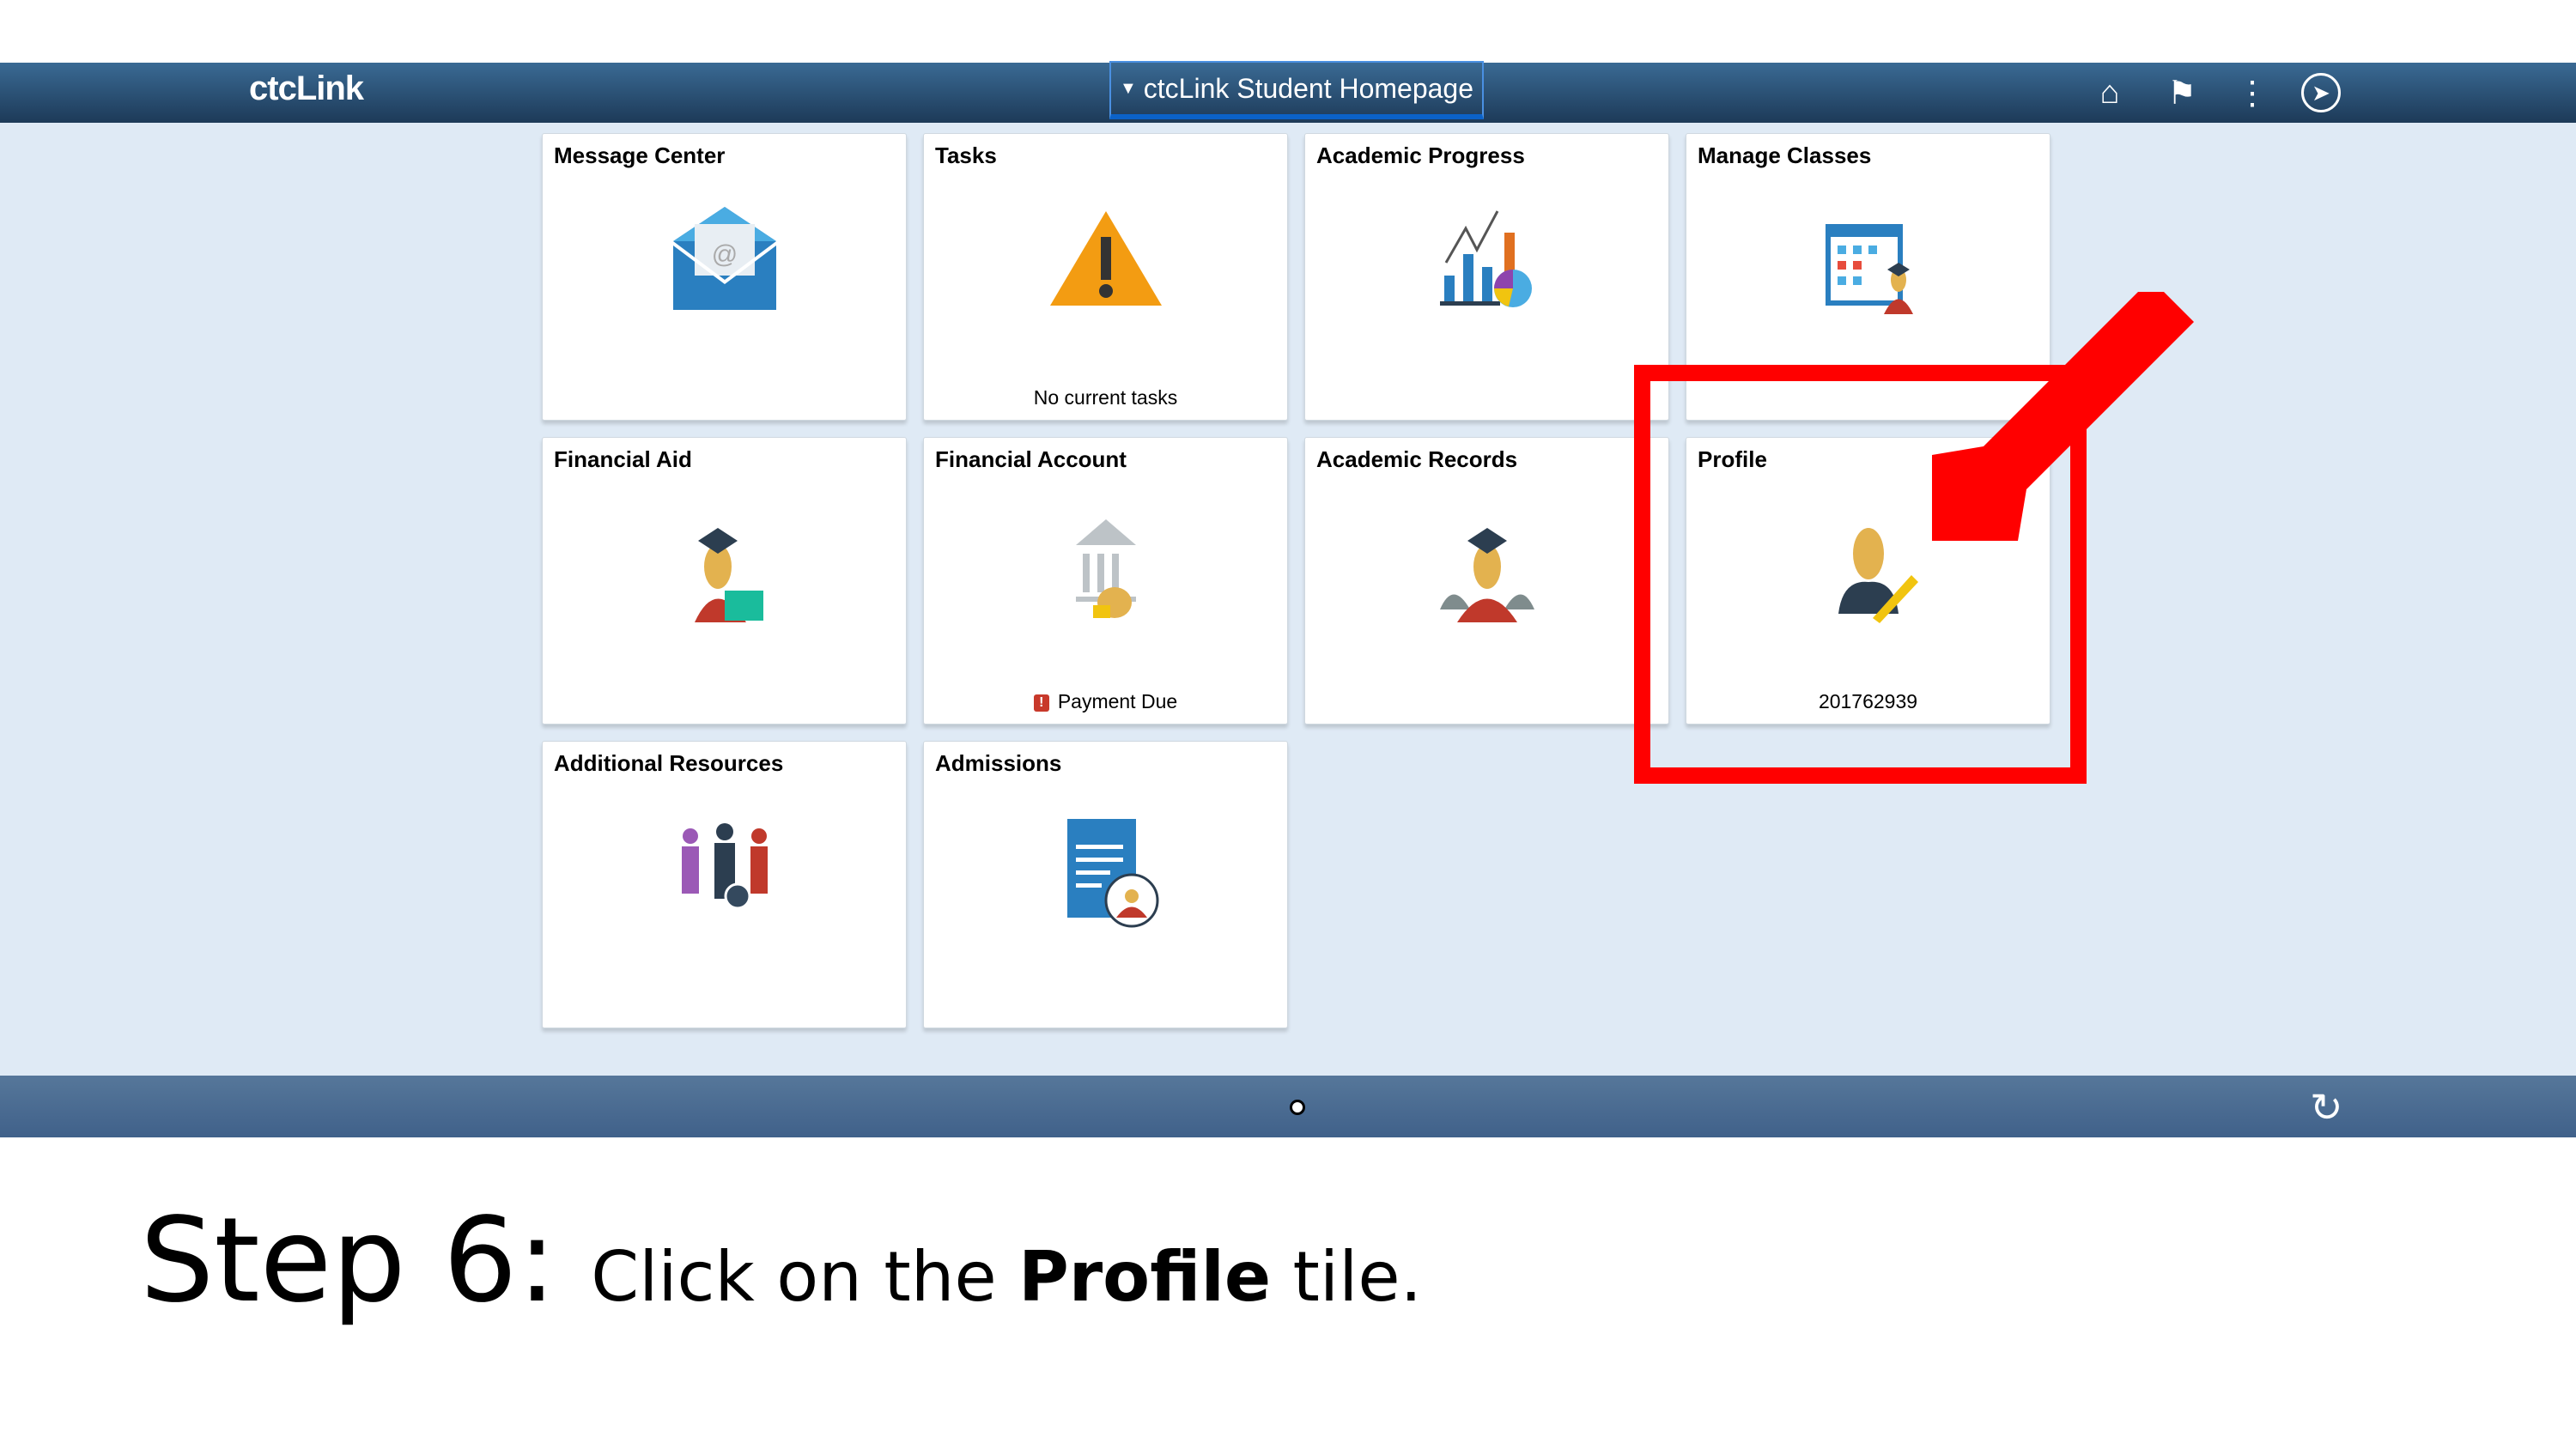 The height and width of the screenshot is (1449, 2576). I want to click on flag-icon: ⚑, so click(2182, 92).